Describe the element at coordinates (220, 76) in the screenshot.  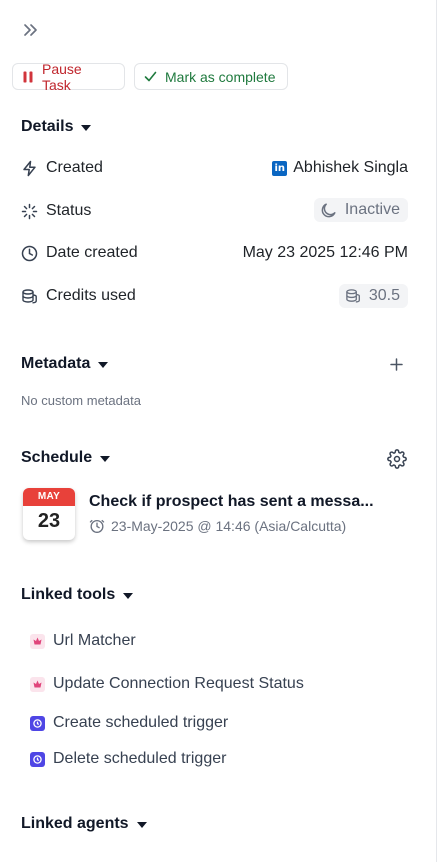
I see `mark-complete-label: Mark as complete` at that location.